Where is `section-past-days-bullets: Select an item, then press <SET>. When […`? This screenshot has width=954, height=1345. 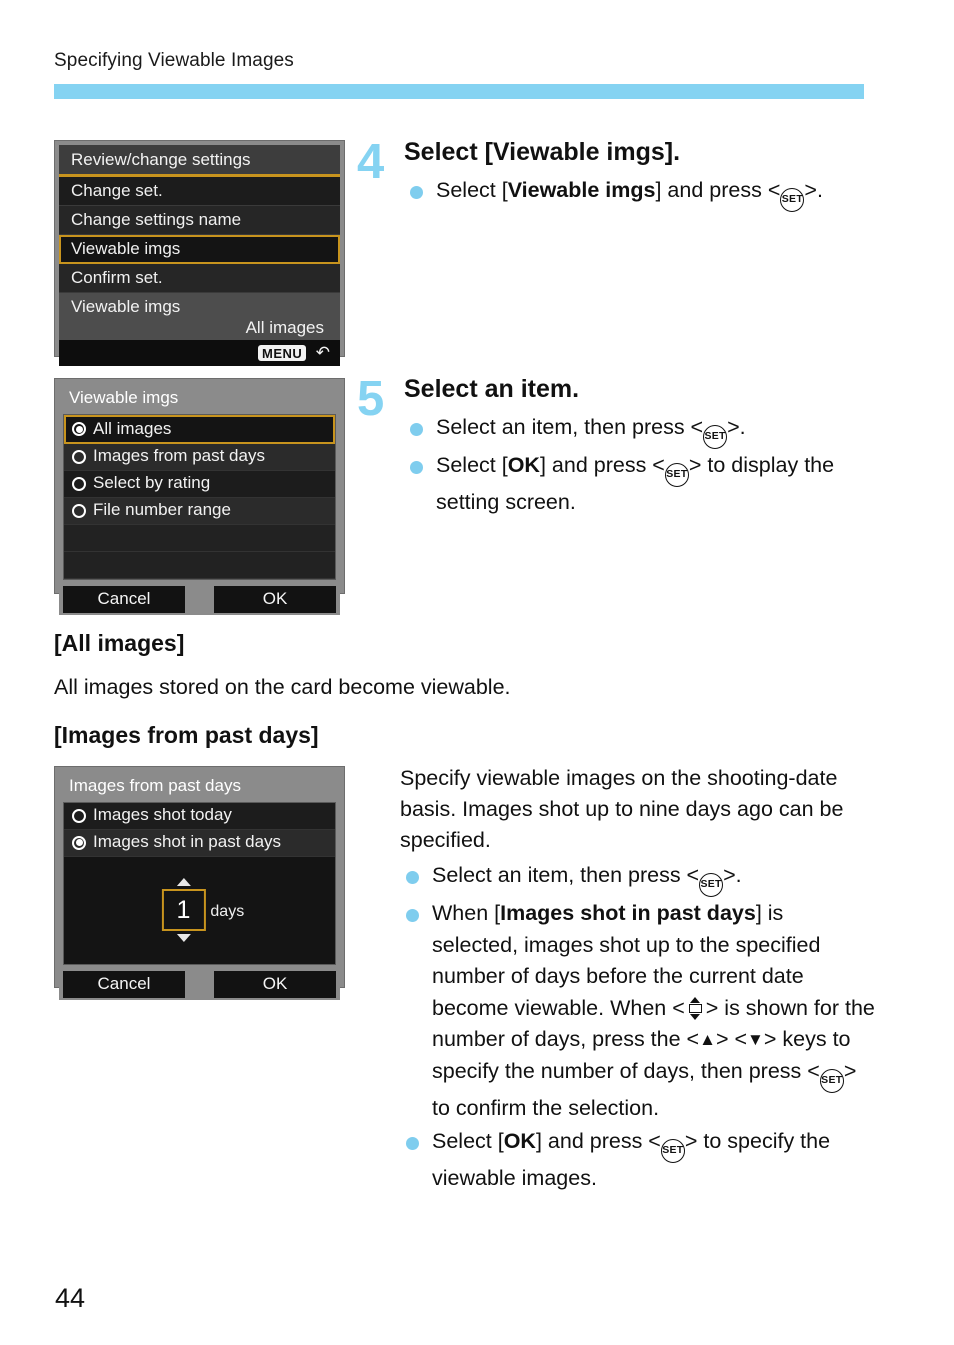
section-past-days-bullets: Select an item, then press <SET>. When [… is located at coordinates (637, 1027).